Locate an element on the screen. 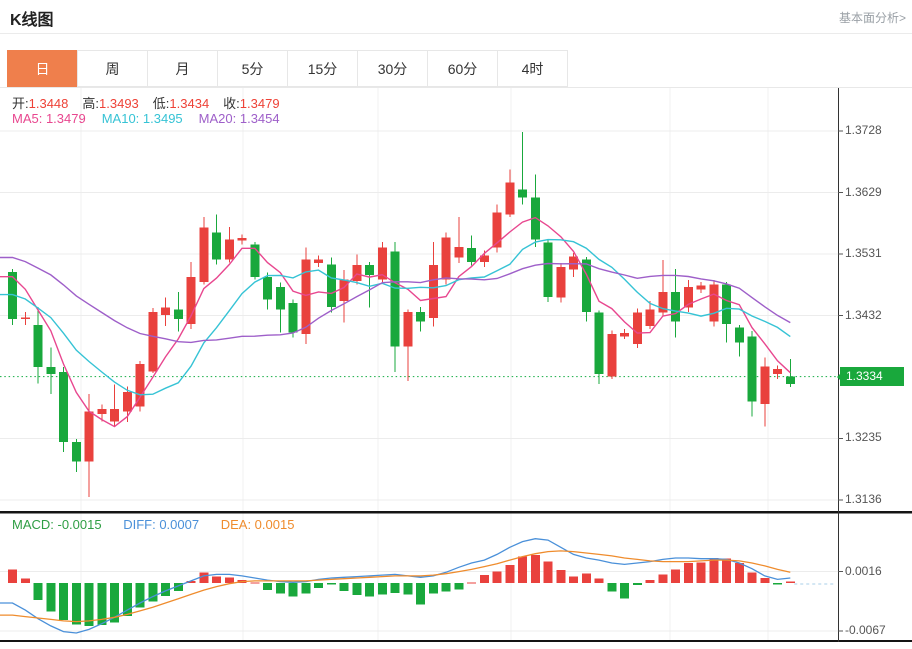  price-axis-label: 1.3531 is located at coordinates (863, 252).